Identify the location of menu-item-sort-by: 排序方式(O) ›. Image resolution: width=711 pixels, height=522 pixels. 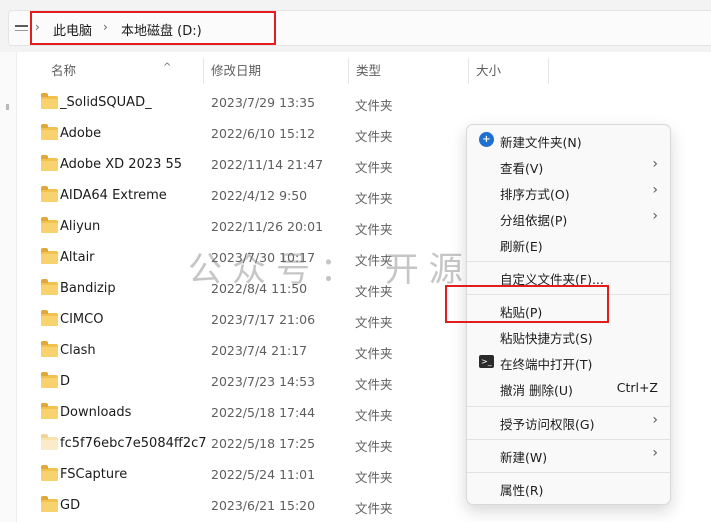
(568, 192).